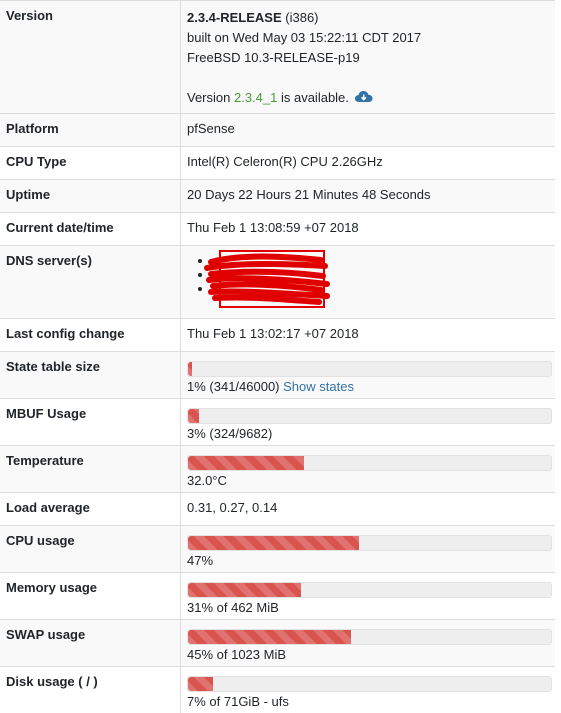 The image size is (561, 713). Describe the element at coordinates (273, 57) in the screenshot. I see `version-base: FreeBSD 10.3-RELEASE-p19` at that location.